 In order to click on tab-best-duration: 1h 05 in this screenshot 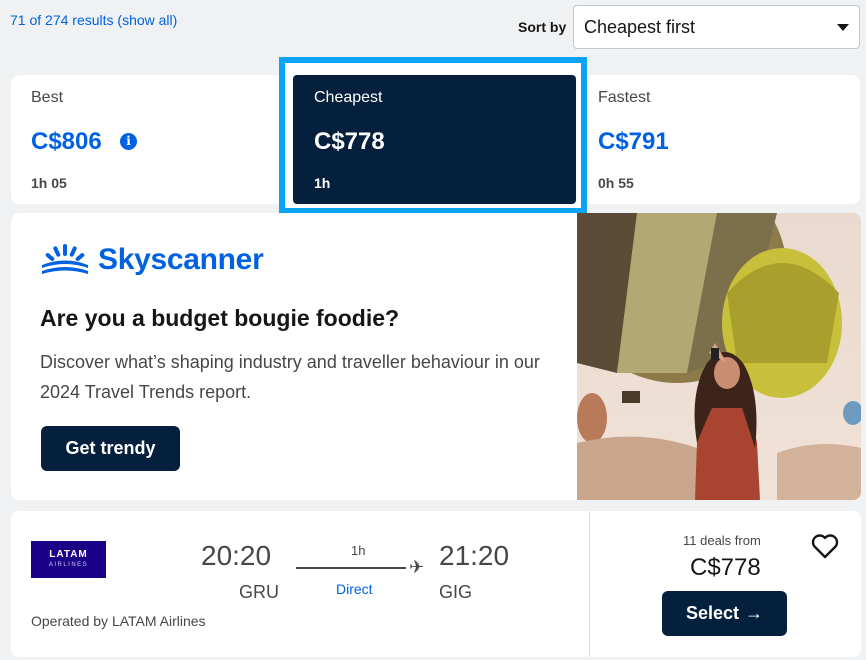, I will do `click(49, 183)`.